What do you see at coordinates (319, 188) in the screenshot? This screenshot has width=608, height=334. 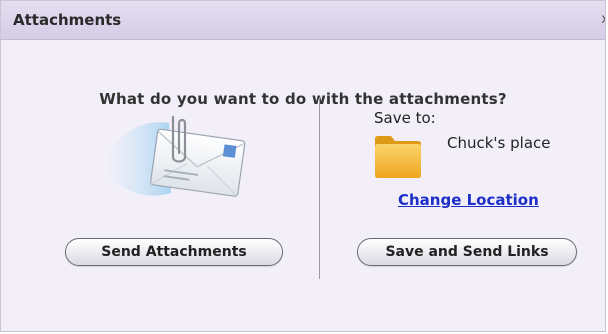 I see `column-divider` at bounding box center [319, 188].